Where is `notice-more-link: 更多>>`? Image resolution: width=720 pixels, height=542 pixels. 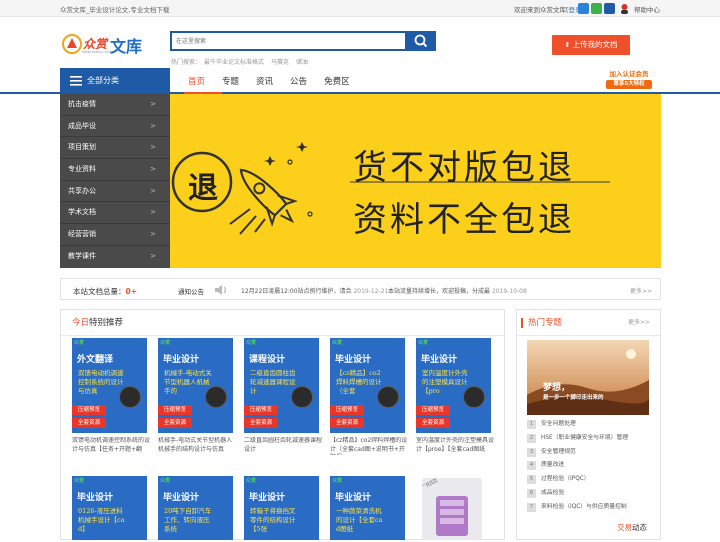 notice-more-link: 更多>> is located at coordinates (641, 290).